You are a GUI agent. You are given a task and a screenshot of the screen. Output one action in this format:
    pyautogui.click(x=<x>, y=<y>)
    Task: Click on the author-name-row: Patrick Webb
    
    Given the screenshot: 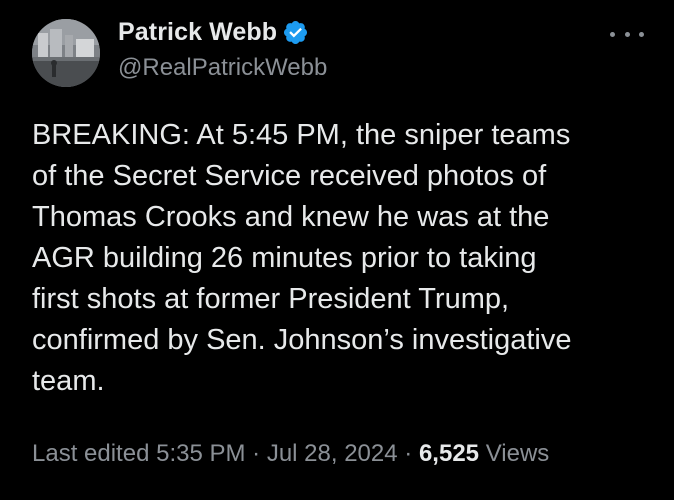 What is the action you would take?
    pyautogui.click(x=213, y=32)
    